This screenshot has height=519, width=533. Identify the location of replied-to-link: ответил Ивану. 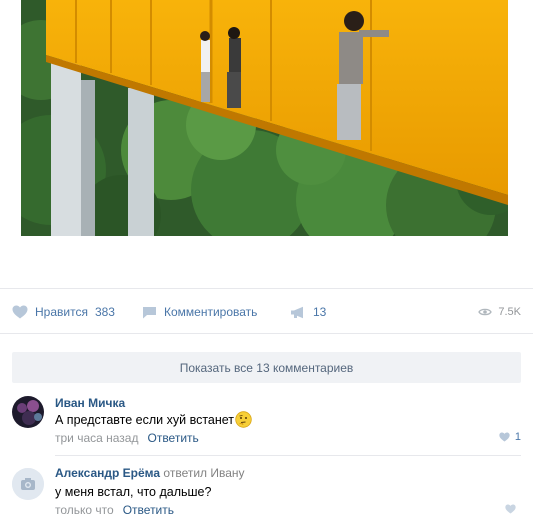
(203, 473).